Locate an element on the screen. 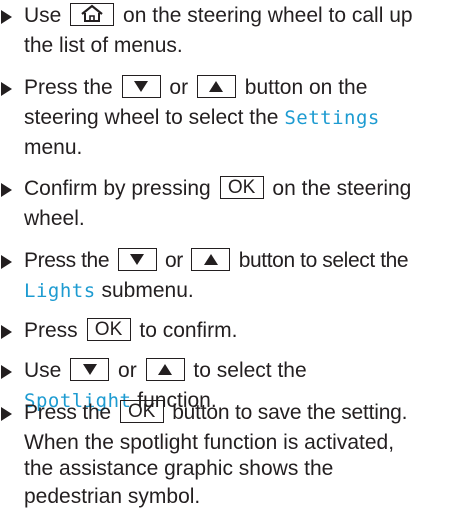 Image resolution: width=463 pixels, height=518 pixels. step-text: to confirm. is located at coordinates (188, 330).